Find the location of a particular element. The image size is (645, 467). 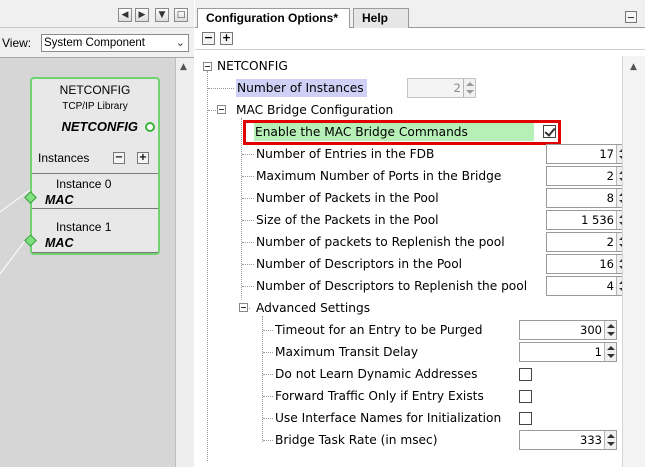

forward-only-label: Forward Traffic Only if Entry Exists is located at coordinates (379, 396).